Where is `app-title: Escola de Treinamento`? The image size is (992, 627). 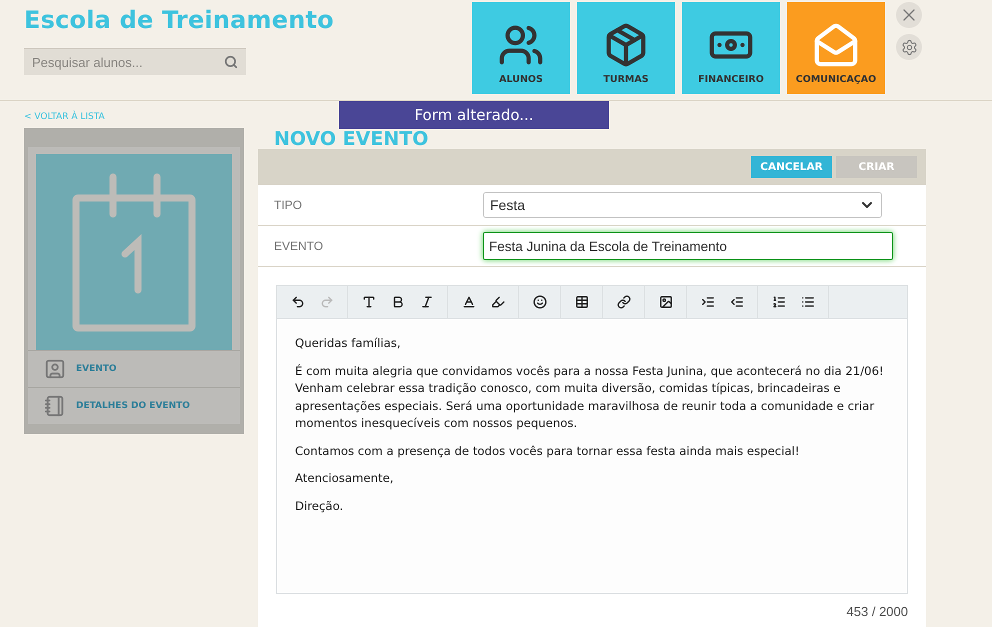
app-title: Escola de Treinamento is located at coordinates (179, 20).